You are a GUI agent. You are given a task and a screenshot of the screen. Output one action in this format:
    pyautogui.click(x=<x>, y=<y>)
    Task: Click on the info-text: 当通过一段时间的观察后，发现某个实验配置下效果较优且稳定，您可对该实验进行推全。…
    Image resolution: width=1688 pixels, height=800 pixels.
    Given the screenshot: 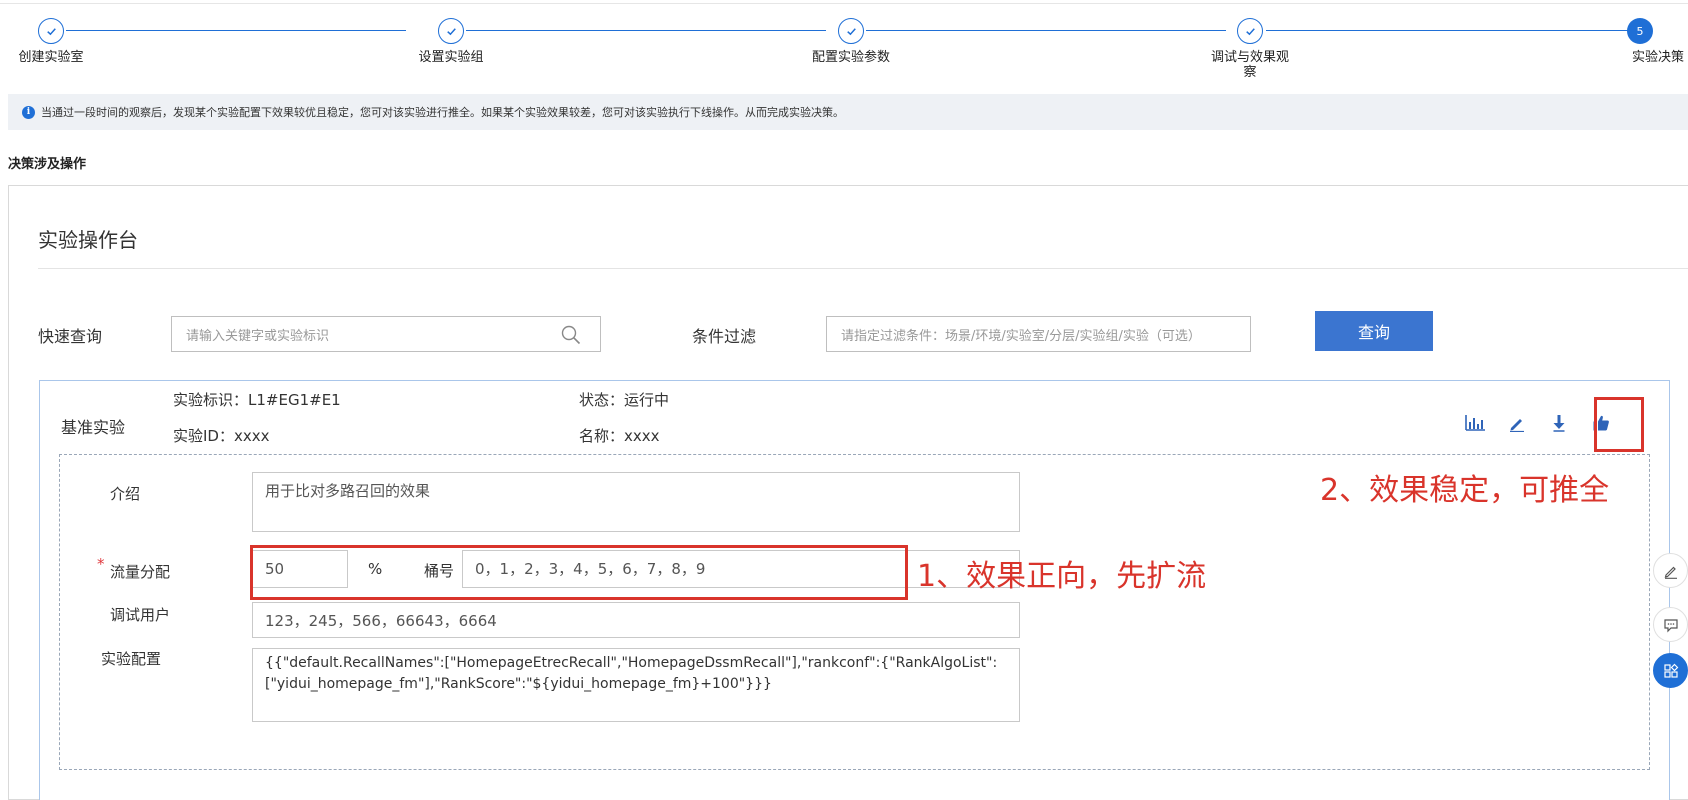 What is the action you would take?
    pyautogui.click(x=442, y=112)
    